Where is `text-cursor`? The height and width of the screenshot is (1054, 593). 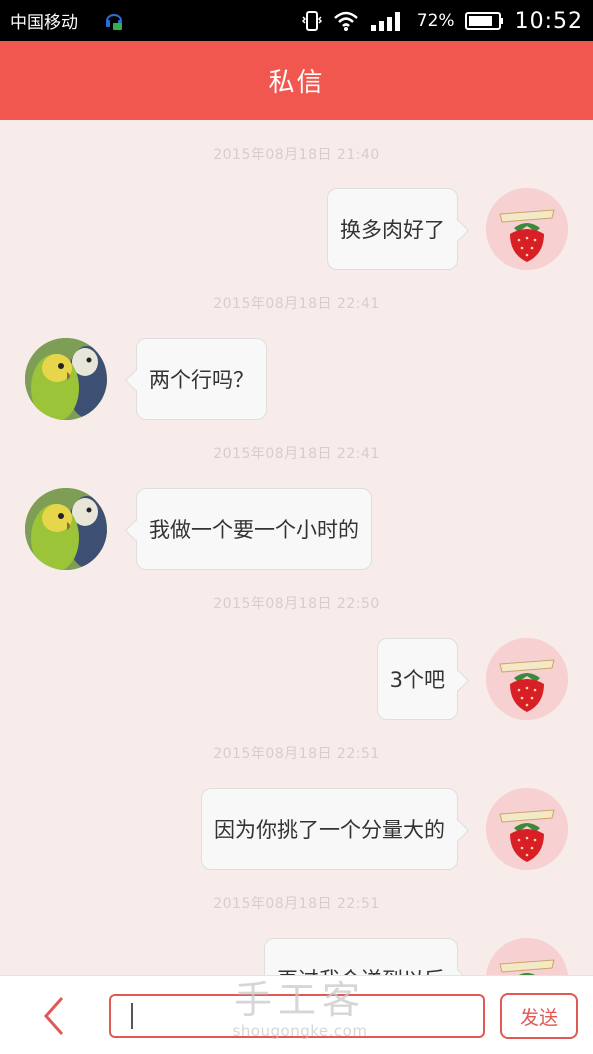
text-cursor is located at coordinates (132, 1016).